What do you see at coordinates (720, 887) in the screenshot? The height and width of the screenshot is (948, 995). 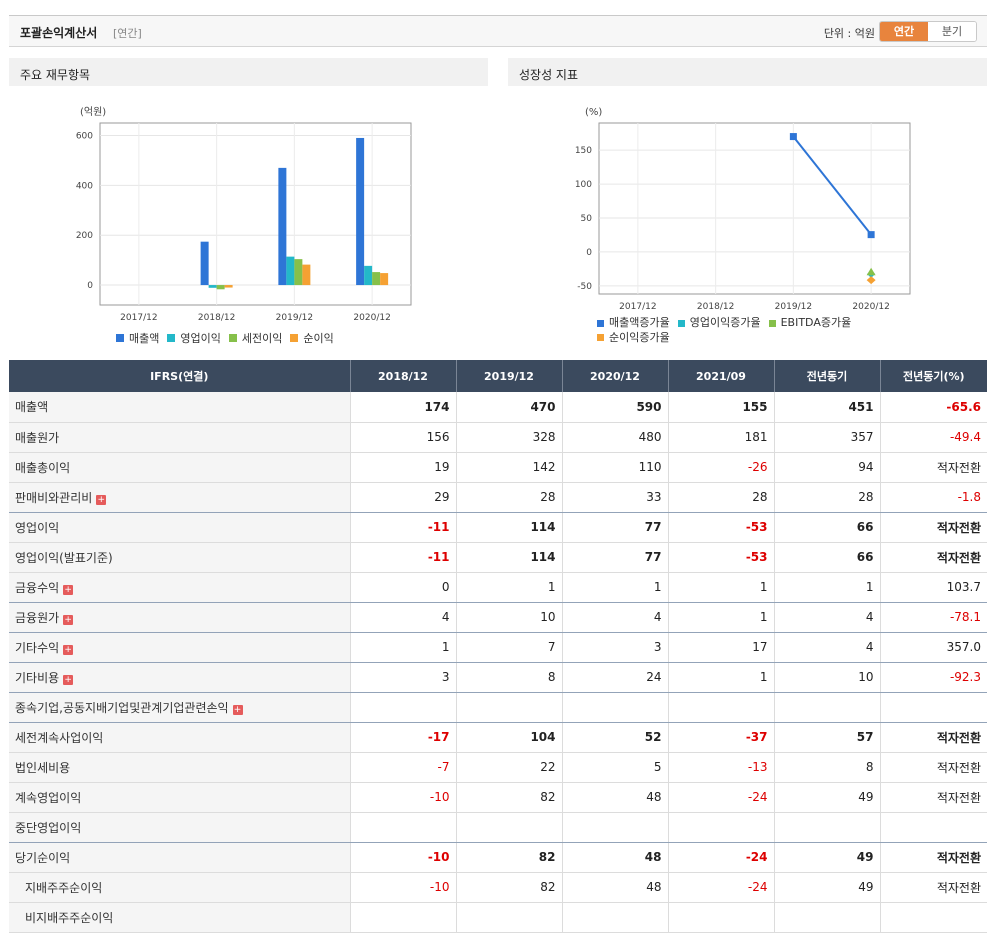 I see `table-cell: -24` at bounding box center [720, 887].